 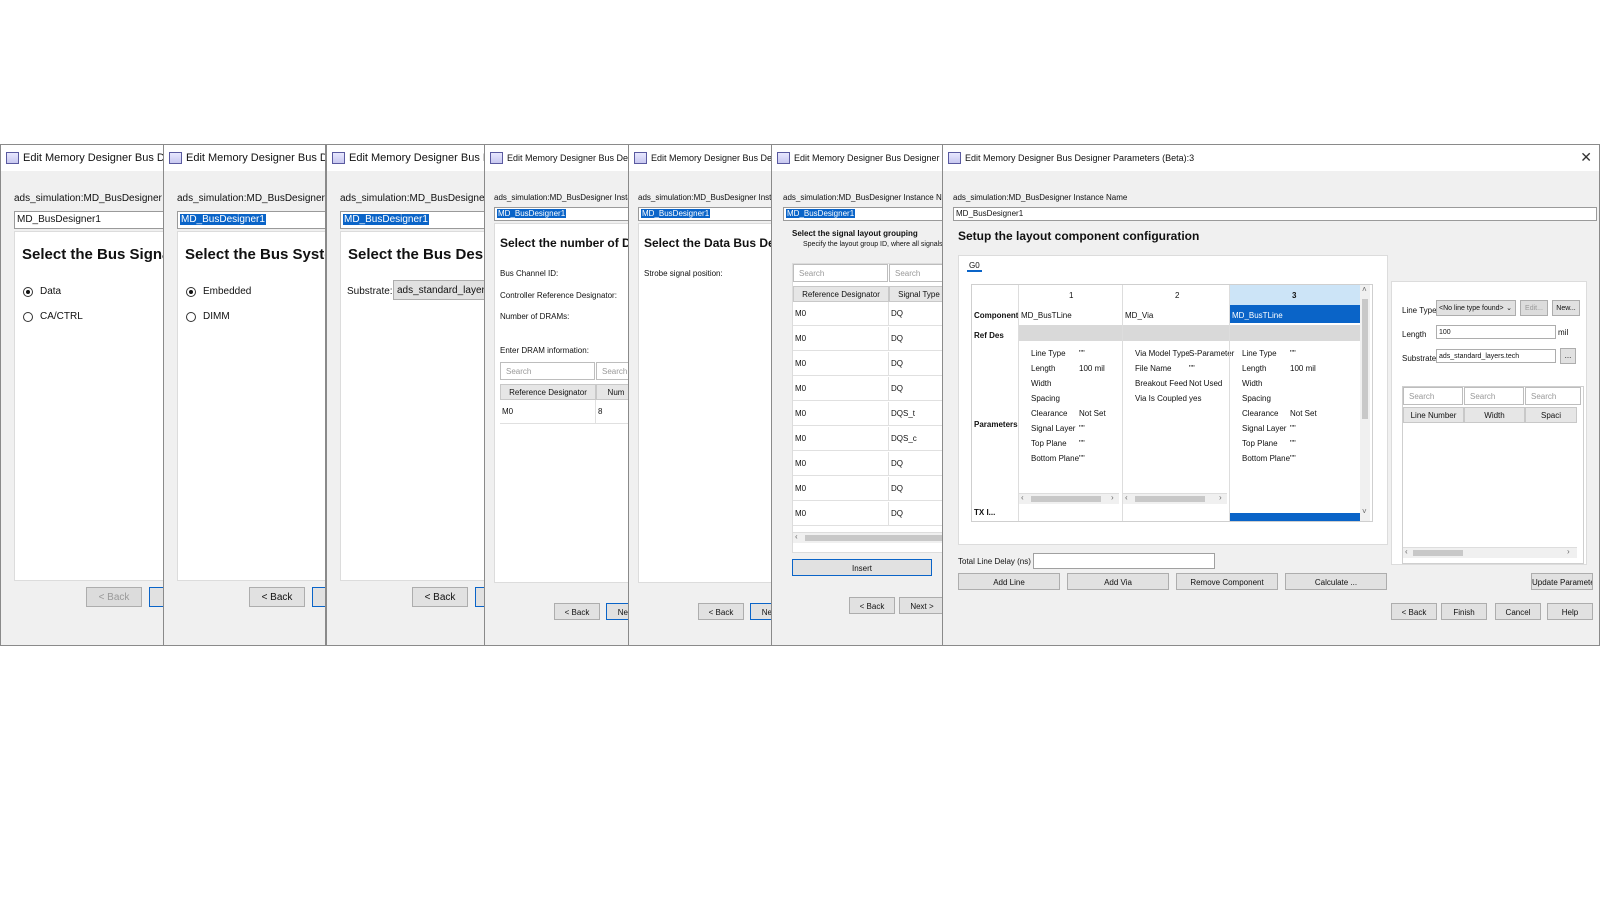 I want to click on finish-button: Finish, so click(x=1464, y=611).